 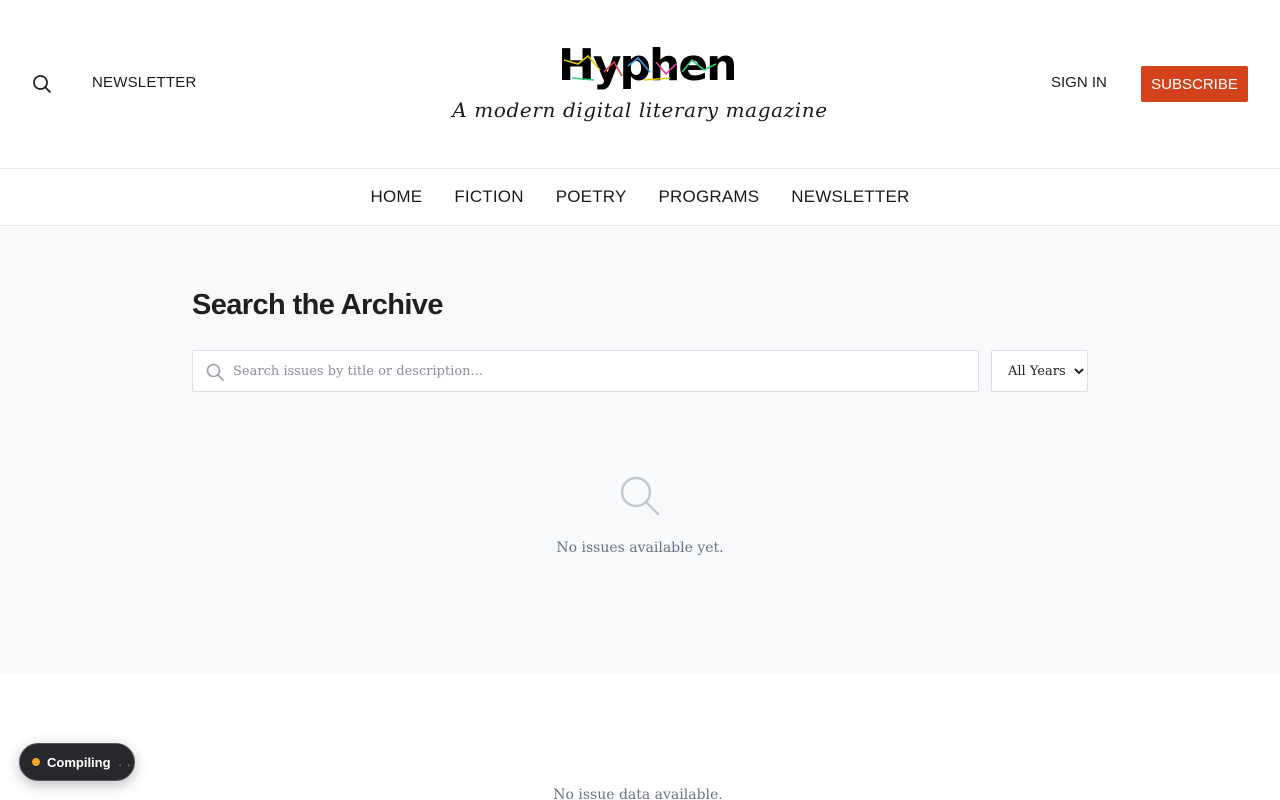 What do you see at coordinates (36, 762) in the screenshot?
I see `status-dot-icon` at bounding box center [36, 762].